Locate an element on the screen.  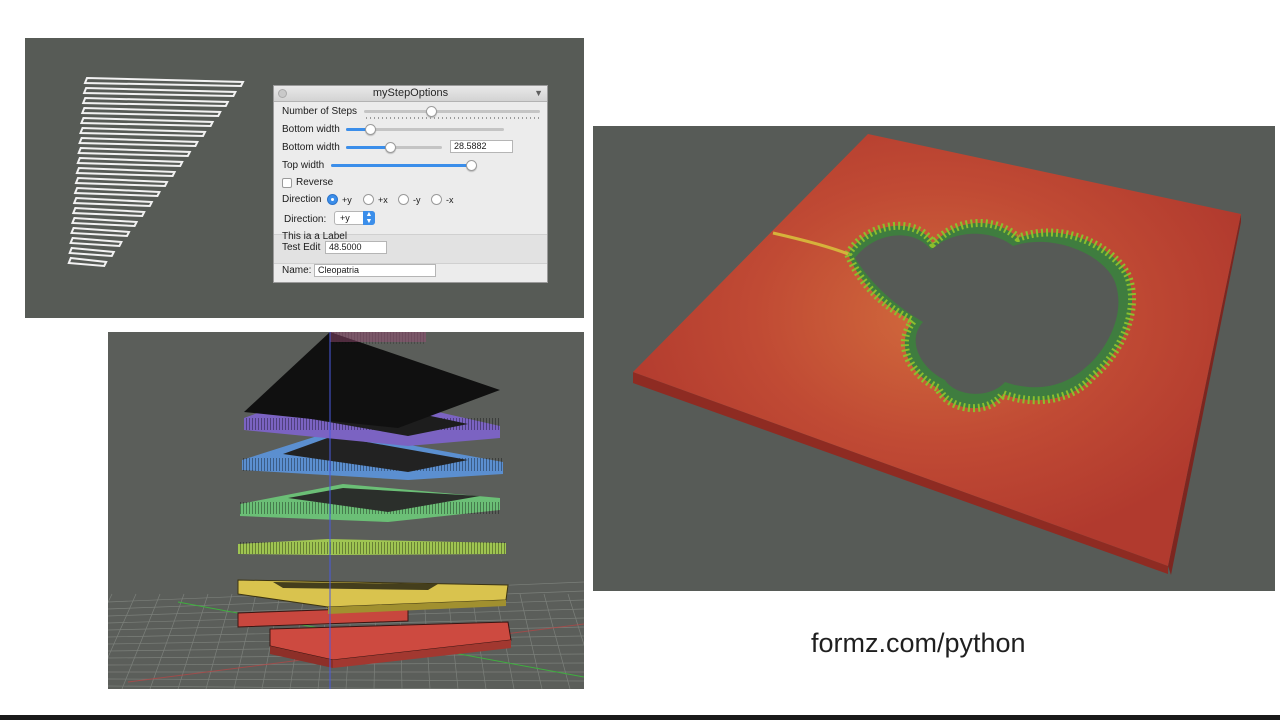
bottom-width-slider is located at coordinates (425, 129).